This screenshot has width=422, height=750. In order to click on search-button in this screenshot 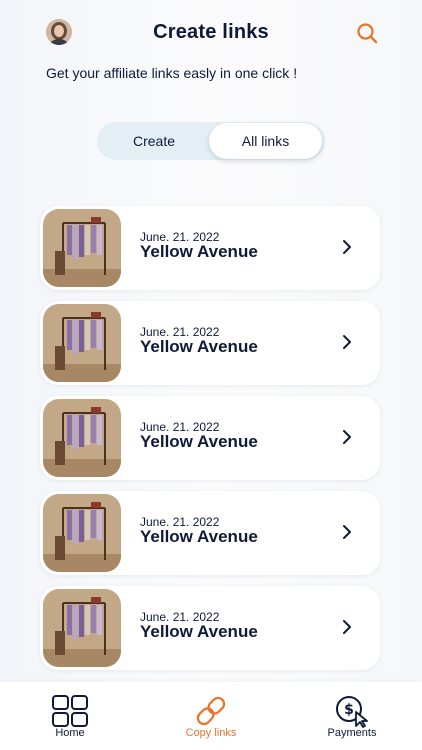, I will do `click(367, 33)`.